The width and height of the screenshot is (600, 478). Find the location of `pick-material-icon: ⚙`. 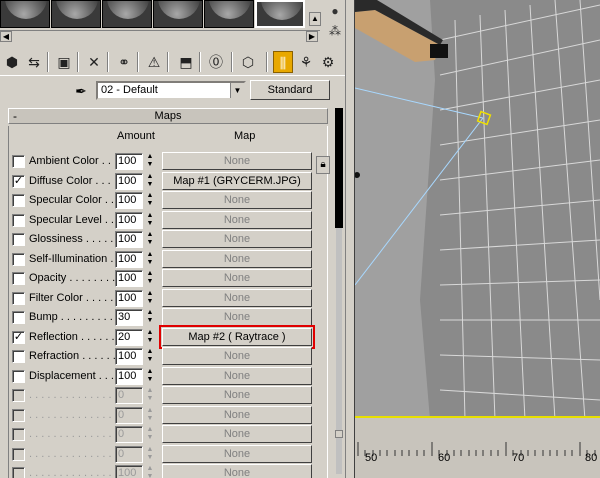

pick-material-icon: ⚙ is located at coordinates (328, 62).